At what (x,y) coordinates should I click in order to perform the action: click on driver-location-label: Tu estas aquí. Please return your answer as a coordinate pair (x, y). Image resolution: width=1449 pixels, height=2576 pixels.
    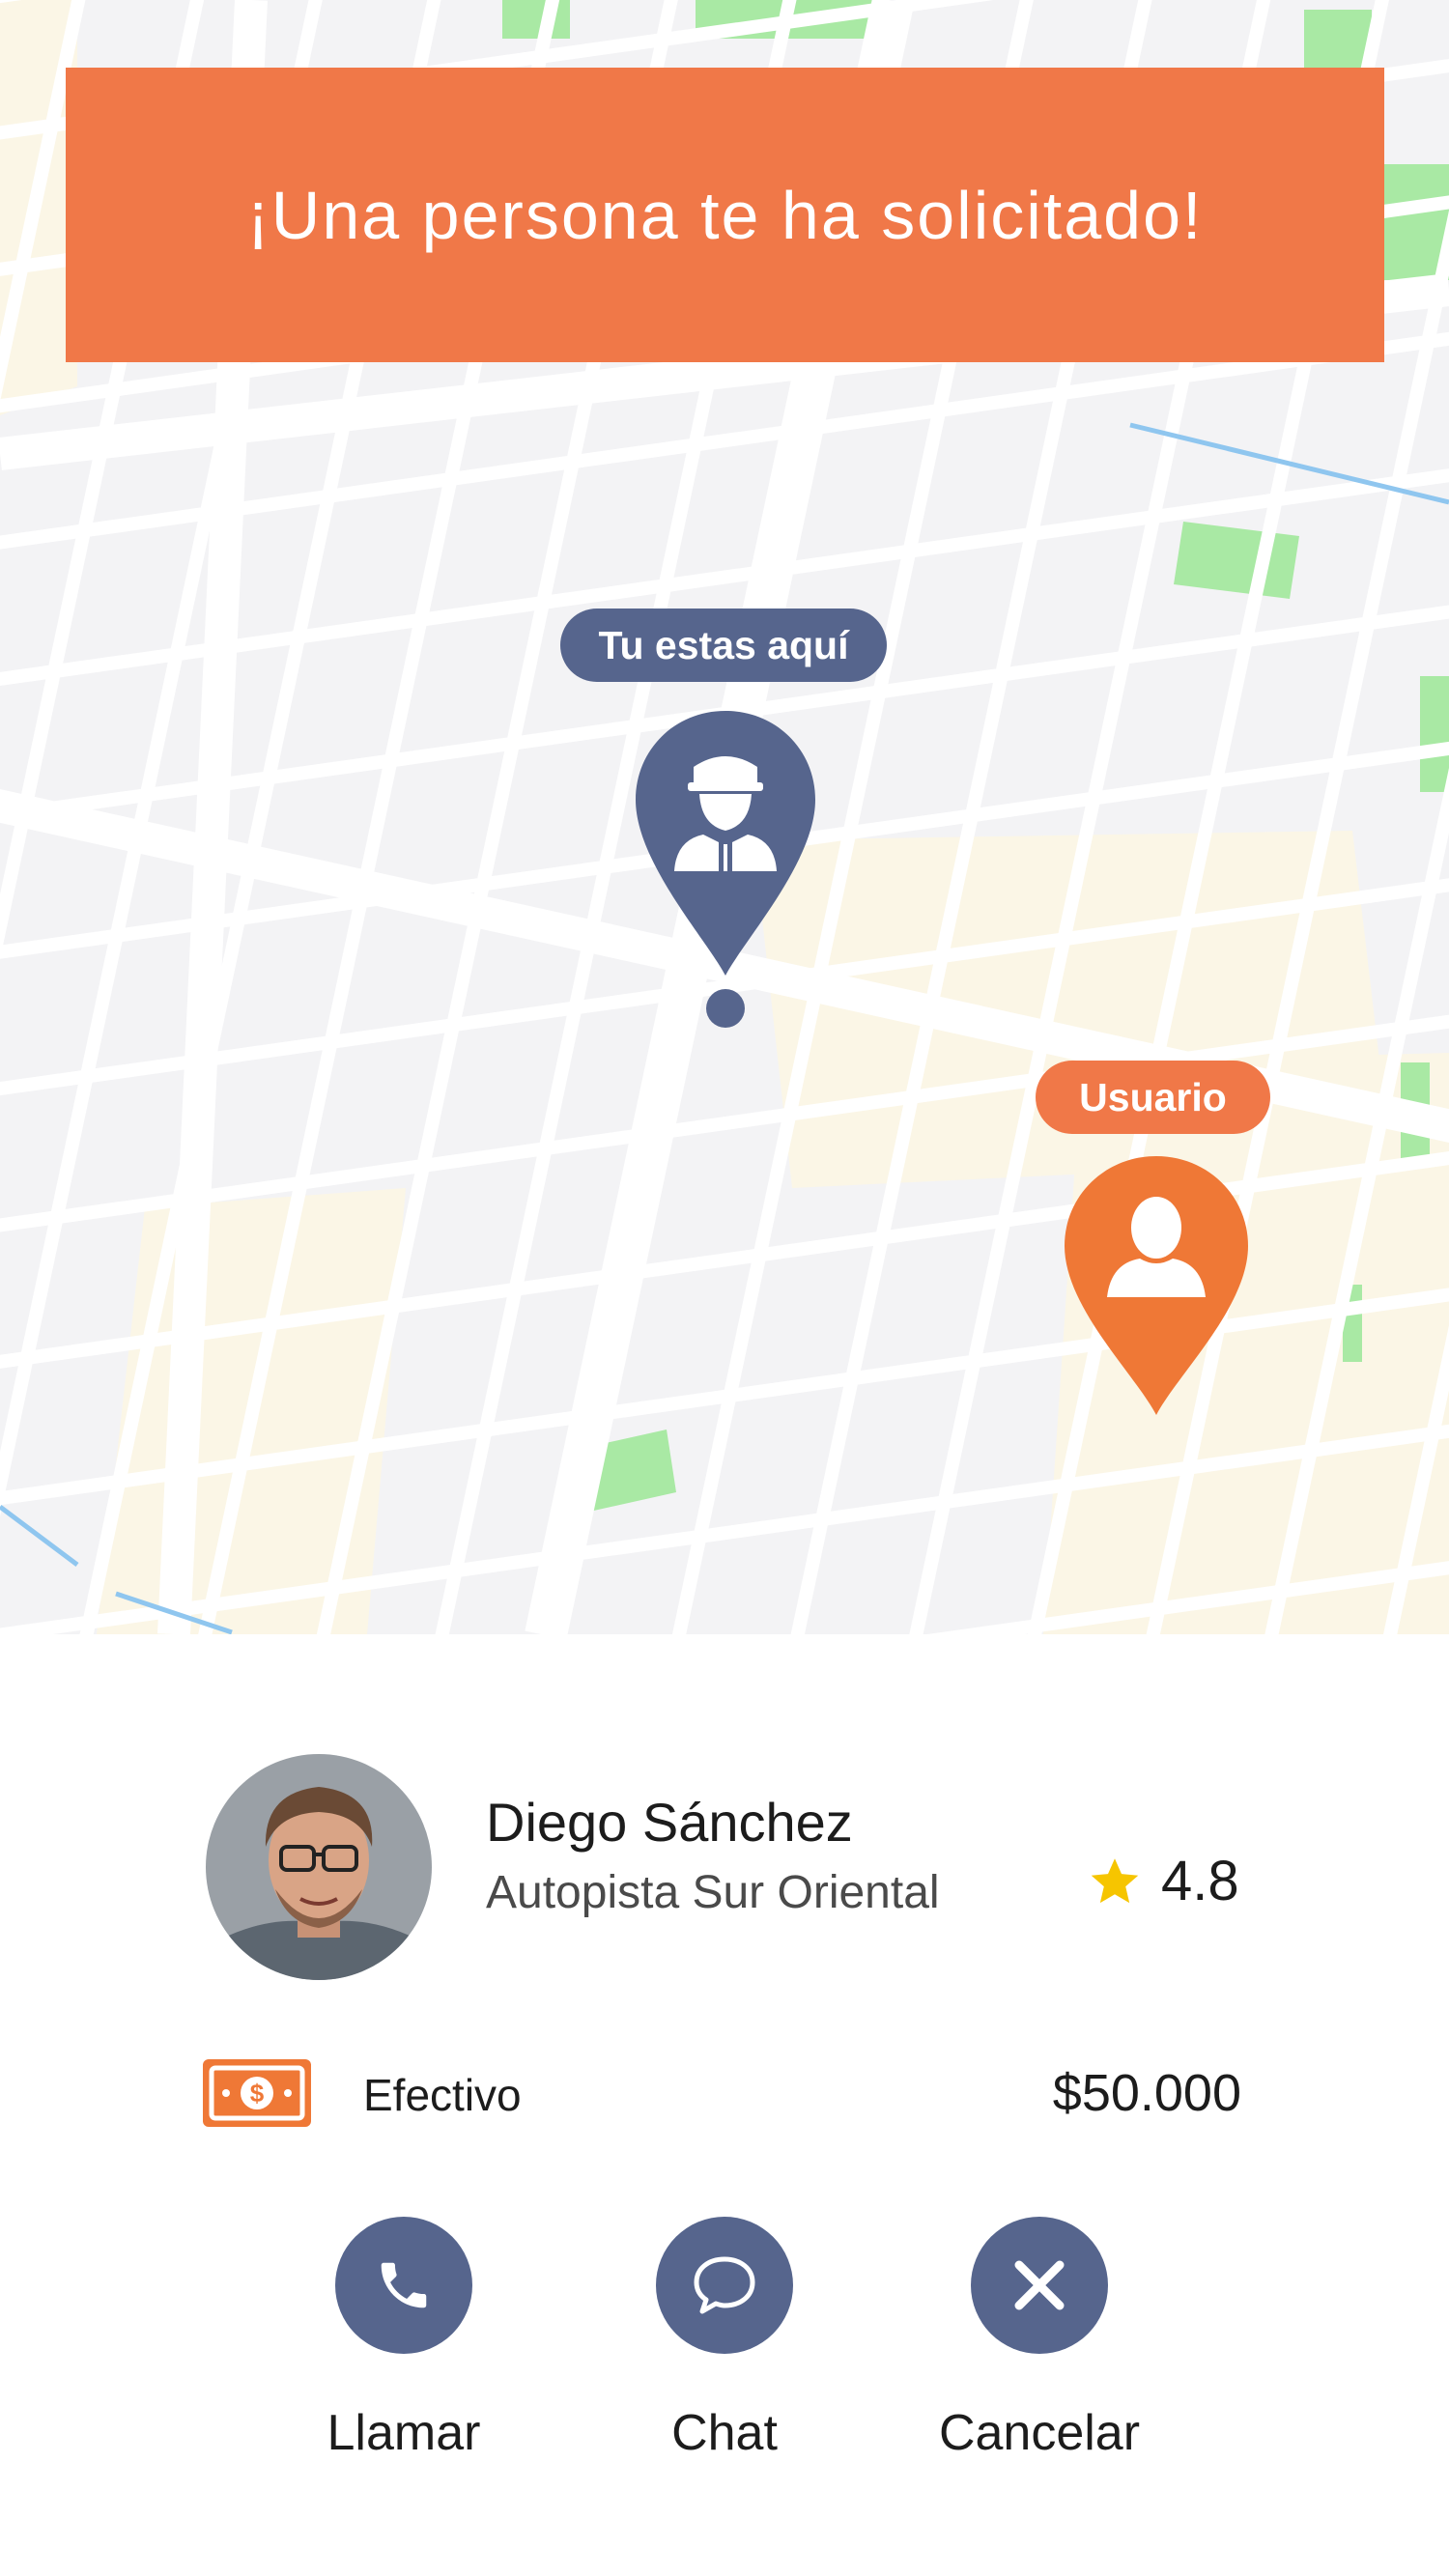
    Looking at the image, I should click on (723, 645).